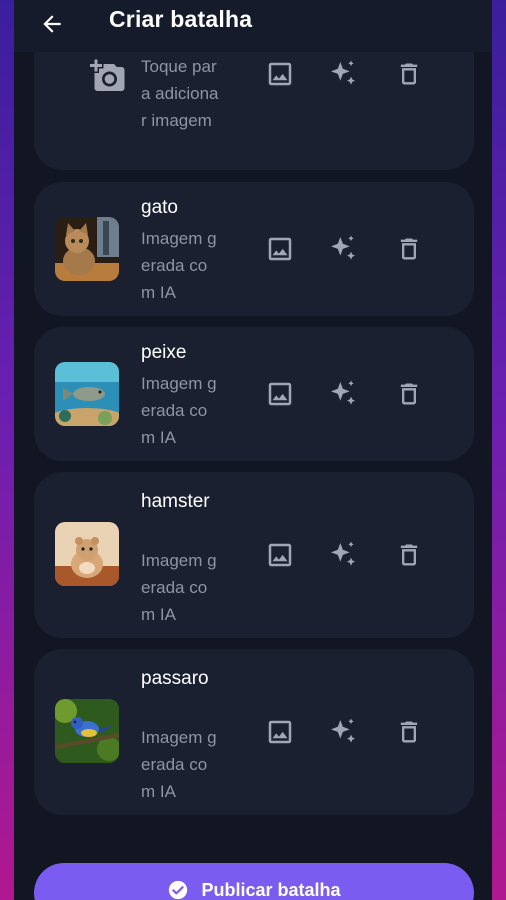 The width and height of the screenshot is (506, 900). Describe the element at coordinates (175, 678) in the screenshot. I see `item-name: passaro` at that location.